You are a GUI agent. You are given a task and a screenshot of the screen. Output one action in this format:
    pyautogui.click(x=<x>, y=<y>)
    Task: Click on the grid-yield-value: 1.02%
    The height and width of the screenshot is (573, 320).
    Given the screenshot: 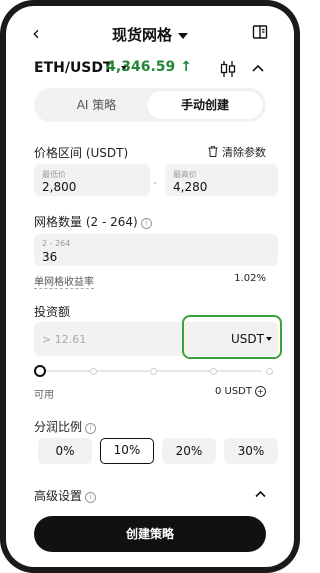 What is the action you would take?
    pyautogui.click(x=250, y=278)
    